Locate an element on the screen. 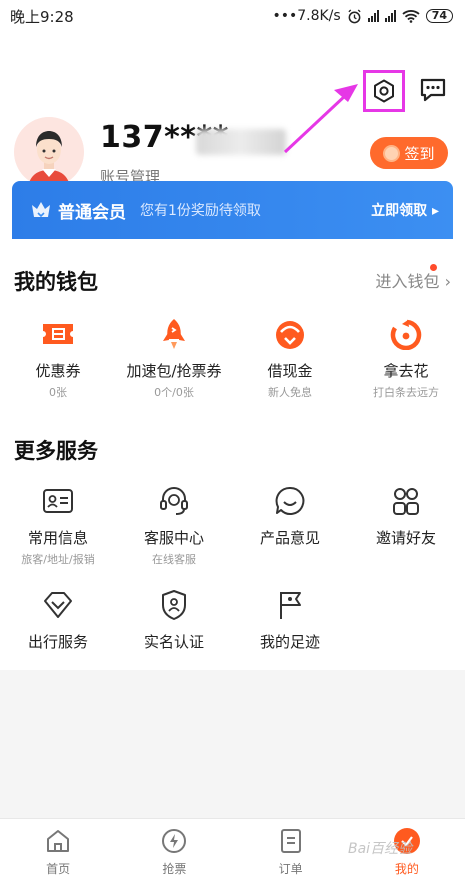  wallet-item-cash: 借现金 新人免息 is located at coordinates (290, 358).